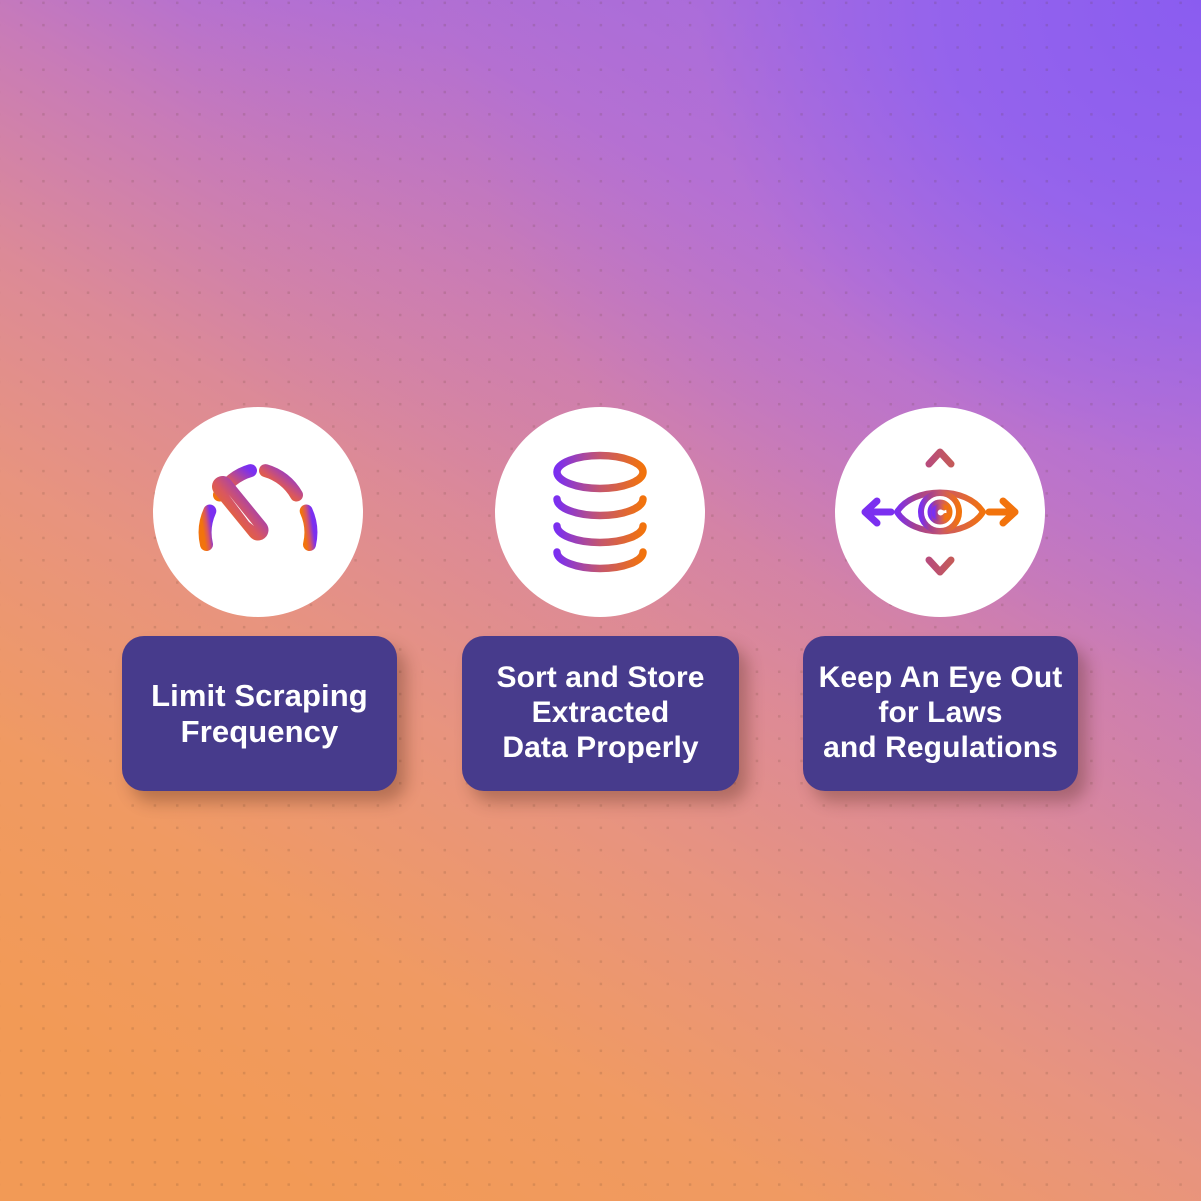  I want to click on feature-card-3: Keep An Eye Out for Laws and Regulations, so click(940, 713).